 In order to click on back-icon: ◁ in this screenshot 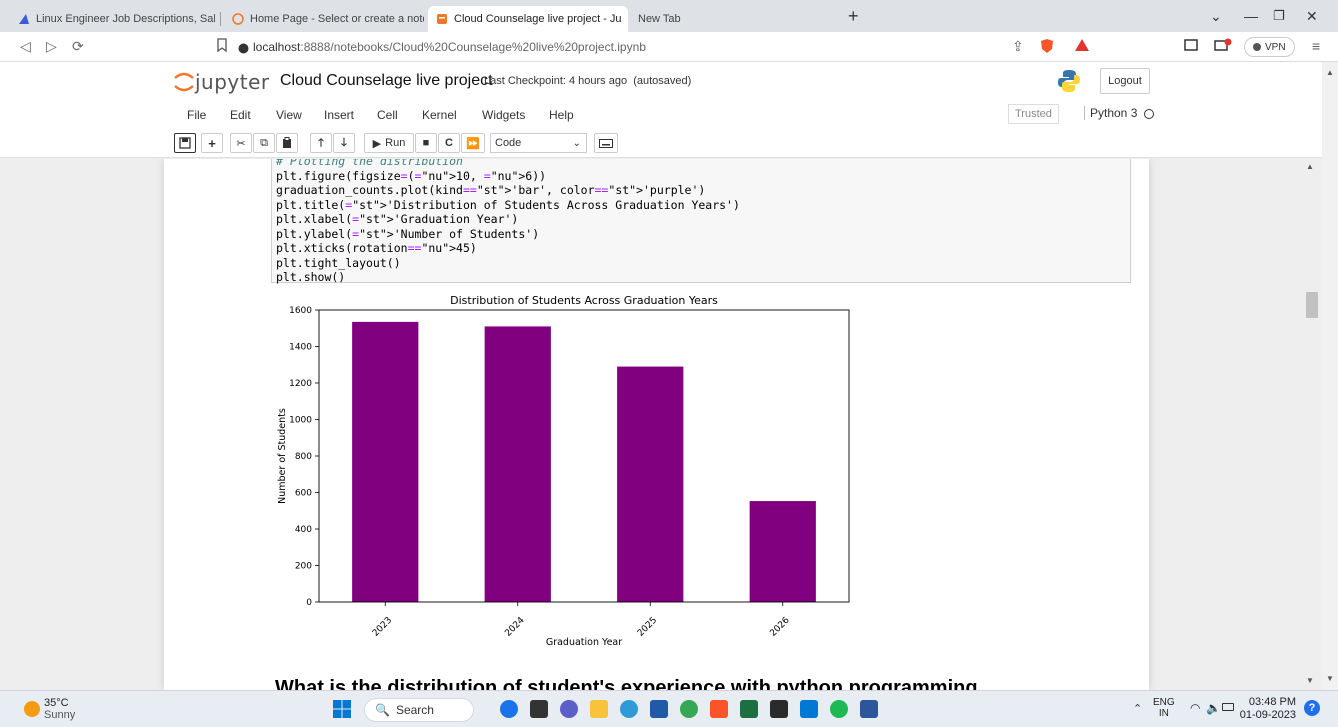, I will do `click(25, 46)`.